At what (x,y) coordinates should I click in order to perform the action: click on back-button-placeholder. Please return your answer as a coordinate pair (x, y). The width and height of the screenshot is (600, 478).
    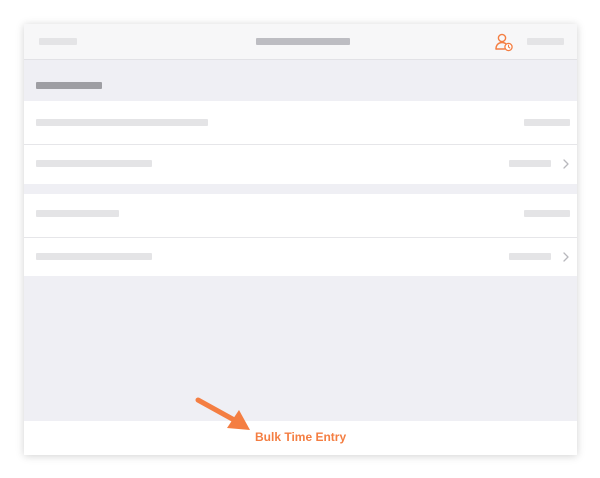
    Looking at the image, I should click on (58, 41).